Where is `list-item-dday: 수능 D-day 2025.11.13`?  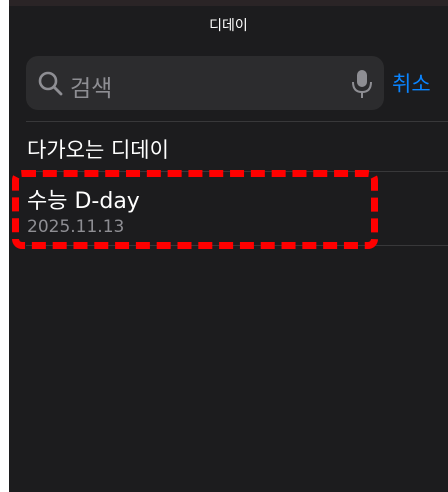 list-item-dday: 수능 D-day 2025.11.13 is located at coordinates (228, 209).